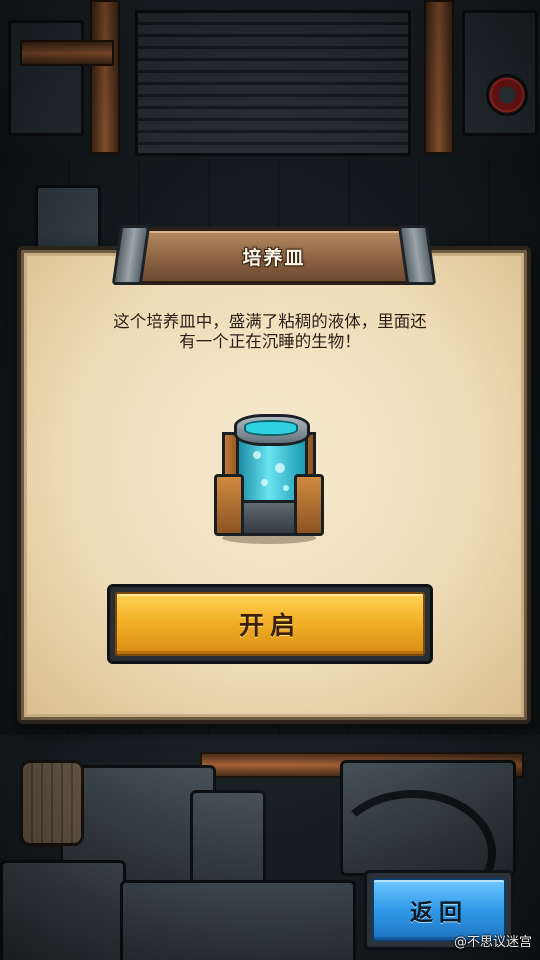 The image size is (540, 960). What do you see at coordinates (271, 428) in the screenshot?
I see `tank-lid-glow` at bounding box center [271, 428].